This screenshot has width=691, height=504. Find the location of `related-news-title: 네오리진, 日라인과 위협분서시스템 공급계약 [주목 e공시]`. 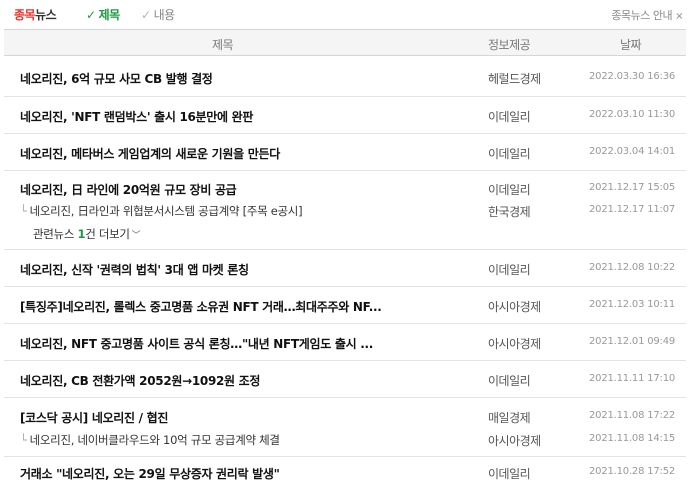

related-news-title: 네오리진, 日라인과 위협분서시스템 공급계약 [주목 e공시] is located at coordinates (166, 211).